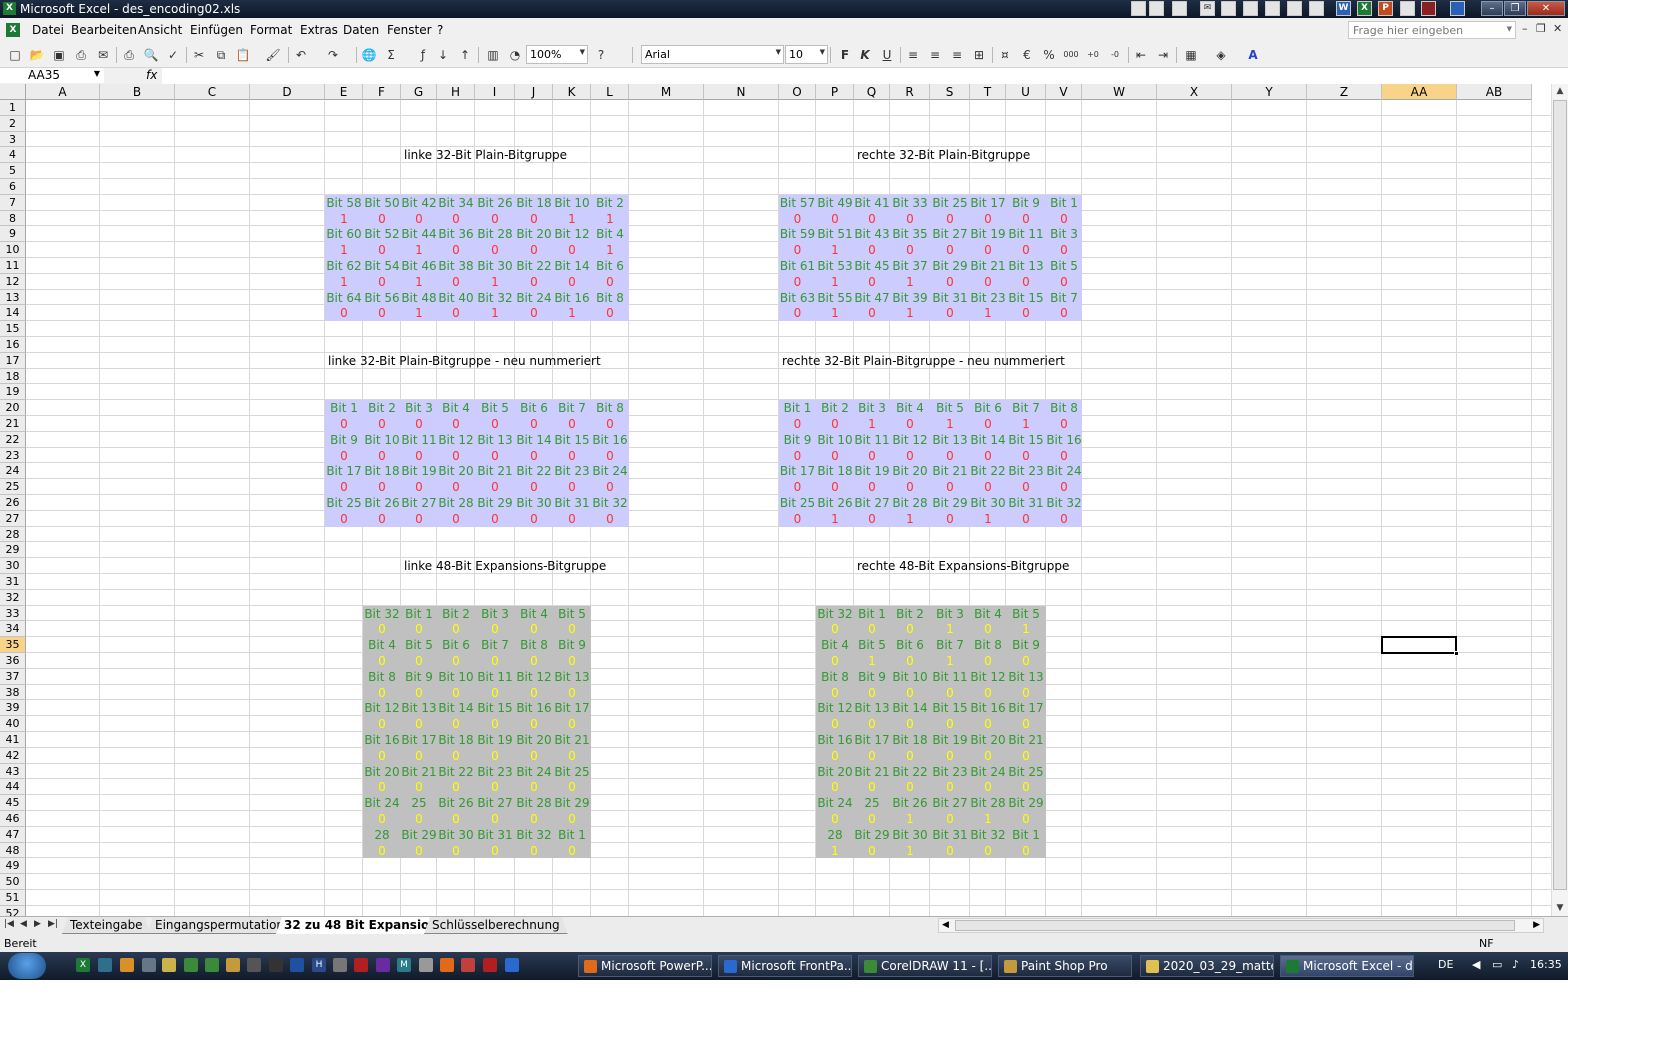  I want to click on bit-label-cell: Bit 4, so click(534, 614).